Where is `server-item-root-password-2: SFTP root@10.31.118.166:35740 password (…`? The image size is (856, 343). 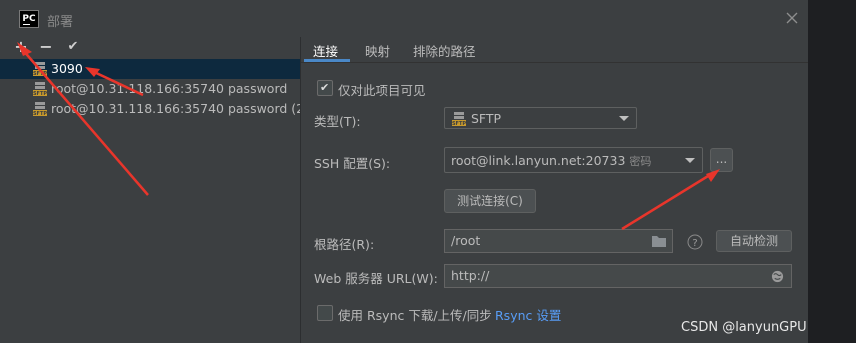
server-item-root-password-2: SFTP root@10.31.118.166:35740 password (… is located at coordinates (154, 109).